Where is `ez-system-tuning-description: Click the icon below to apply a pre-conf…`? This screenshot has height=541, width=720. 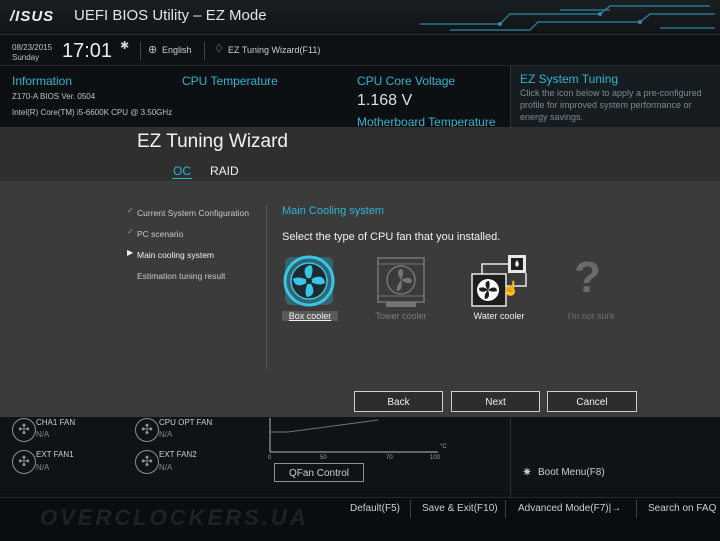 ez-system-tuning-description: Click the icon below to apply a pre-conf… is located at coordinates (611, 105).